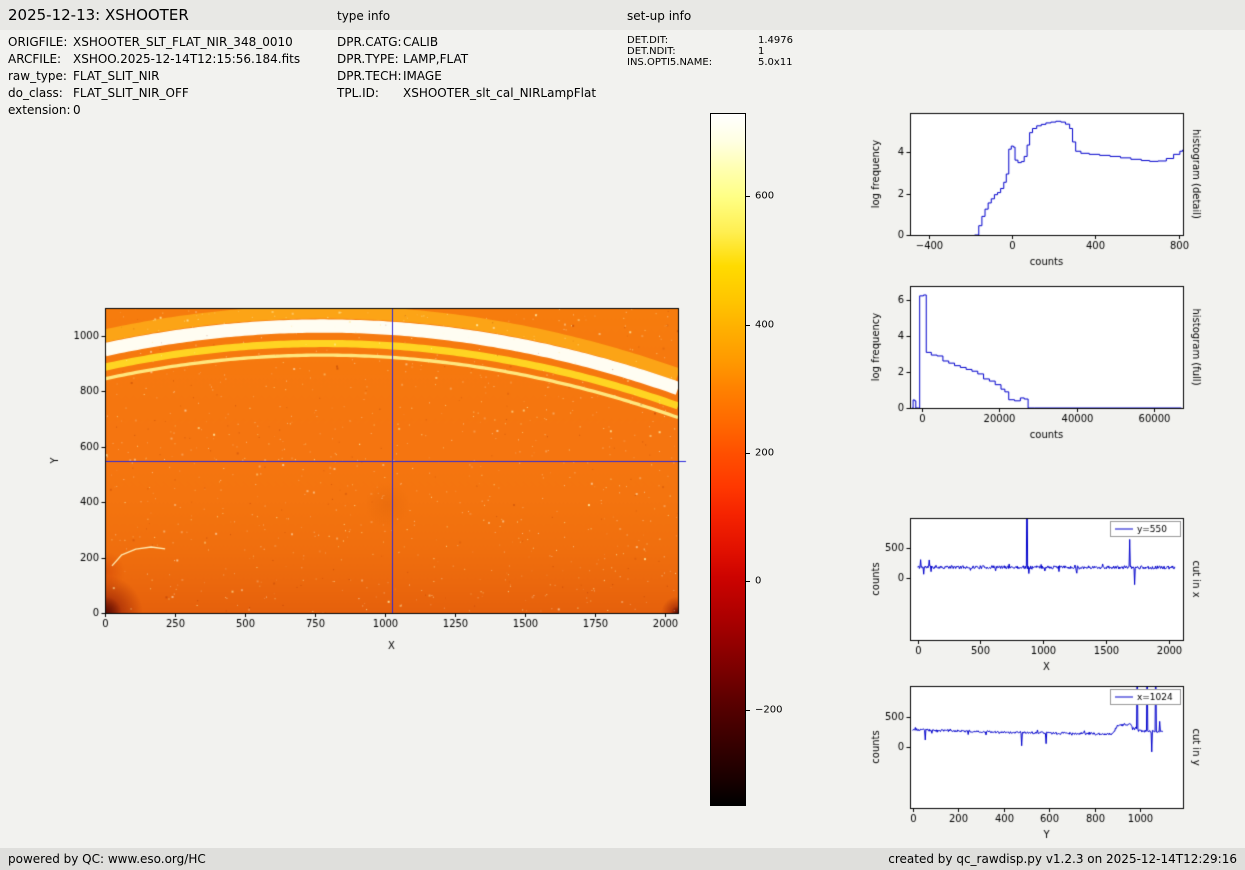 The height and width of the screenshot is (870, 1245). Describe the element at coordinates (183, 42) in the screenshot. I see `info-value: XSHOOTER_SLT_FLAT_NIR_348_0010` at that location.